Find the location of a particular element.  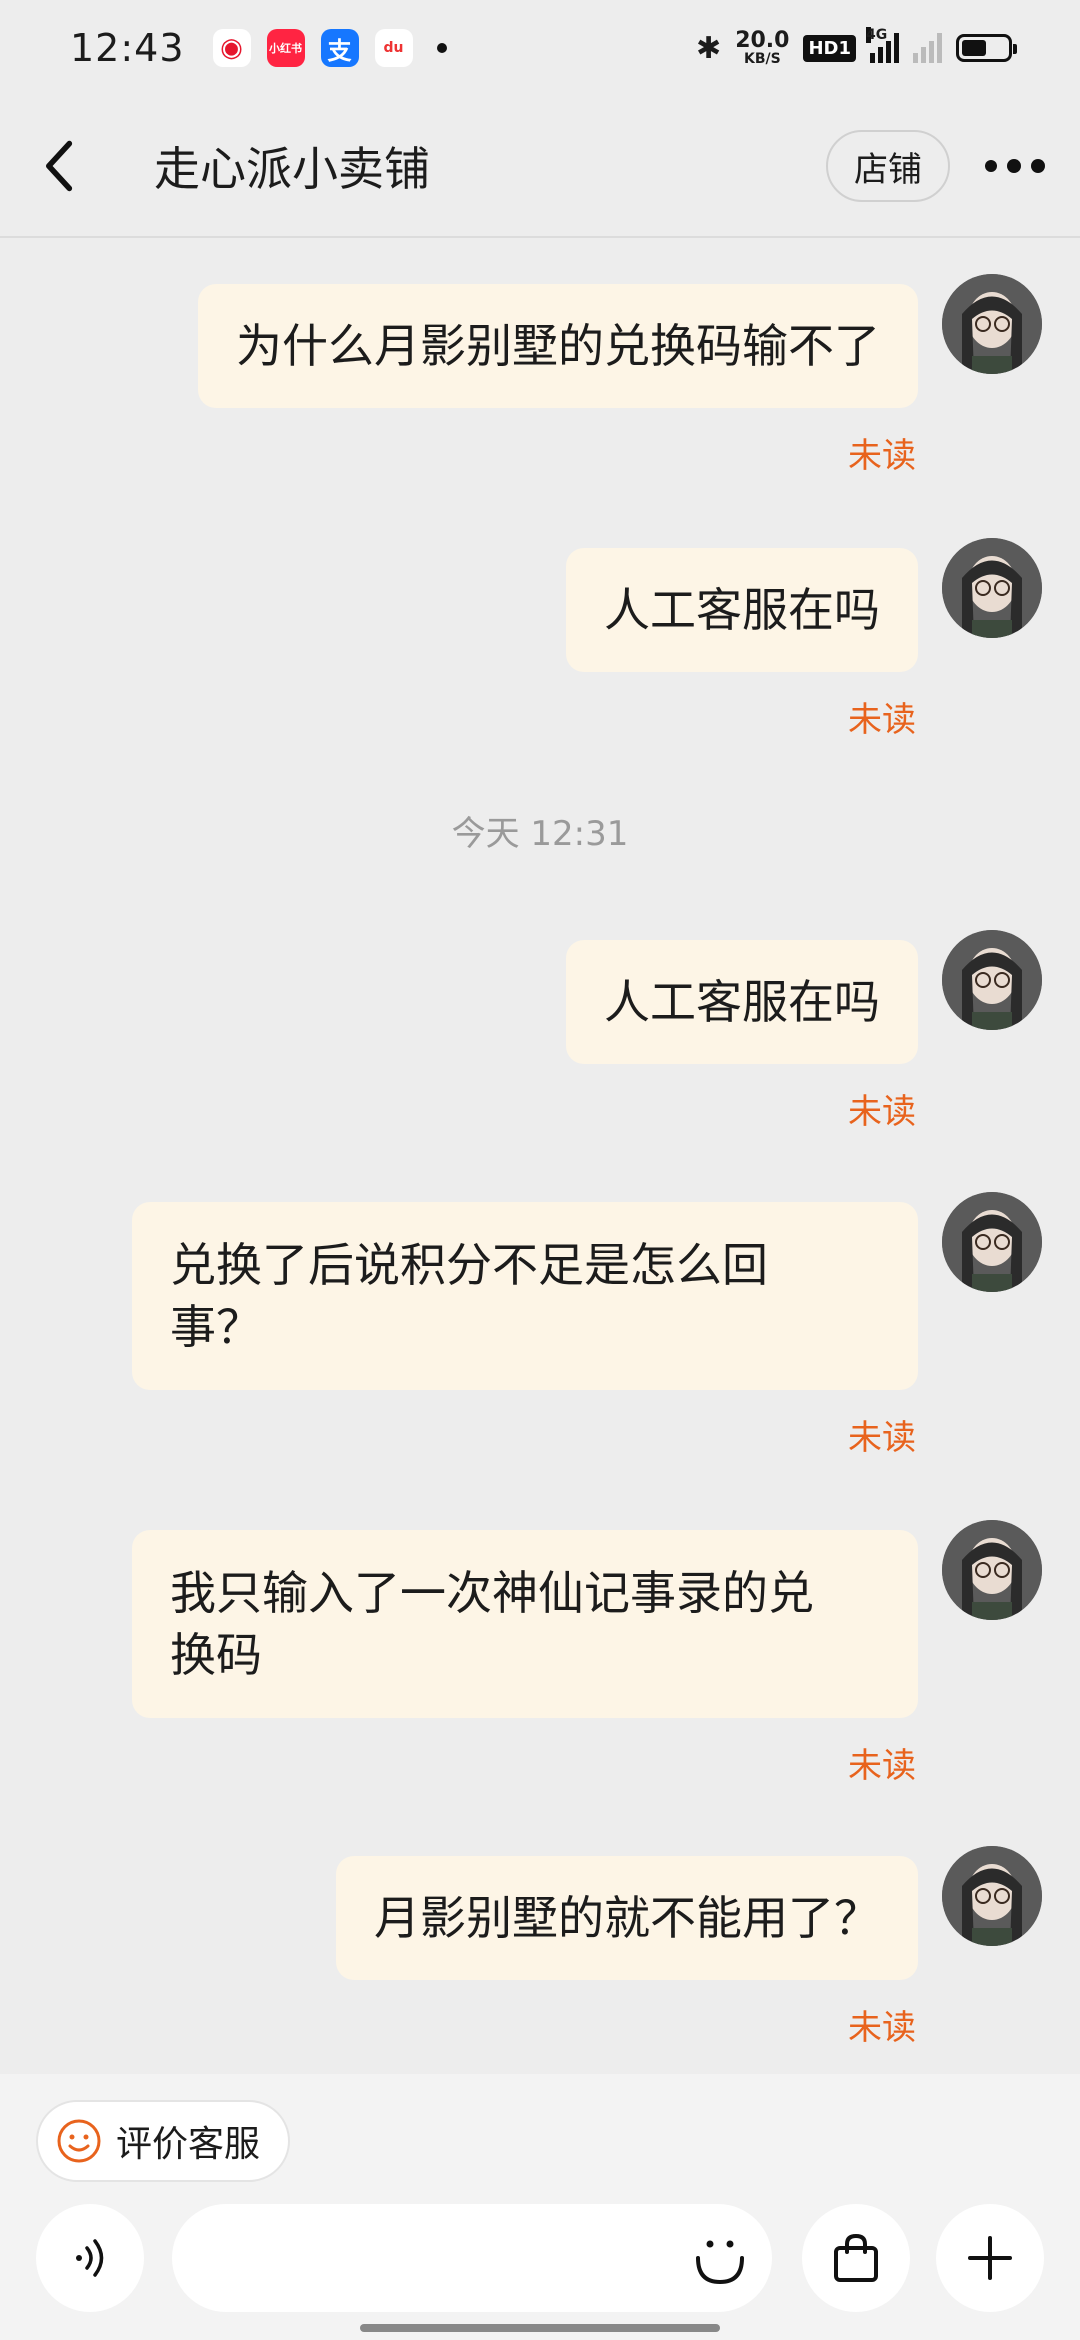

dewu-icon: du is located at coordinates (393, 48).